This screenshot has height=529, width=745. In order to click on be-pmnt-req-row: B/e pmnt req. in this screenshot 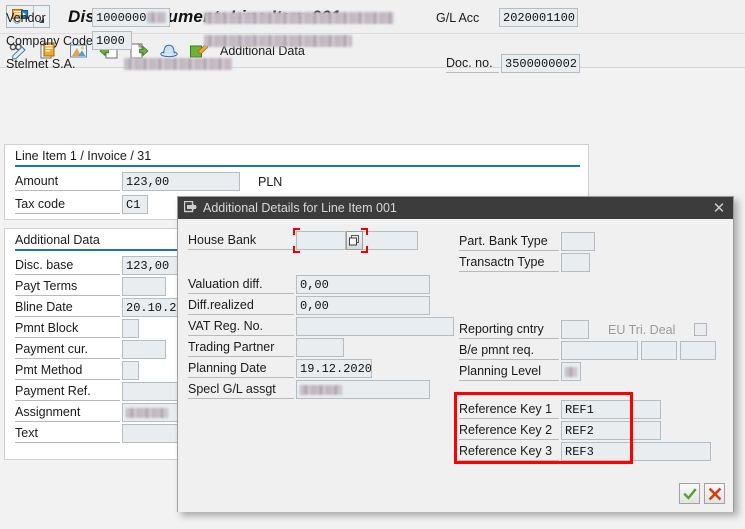, I will do `click(587, 350)`.